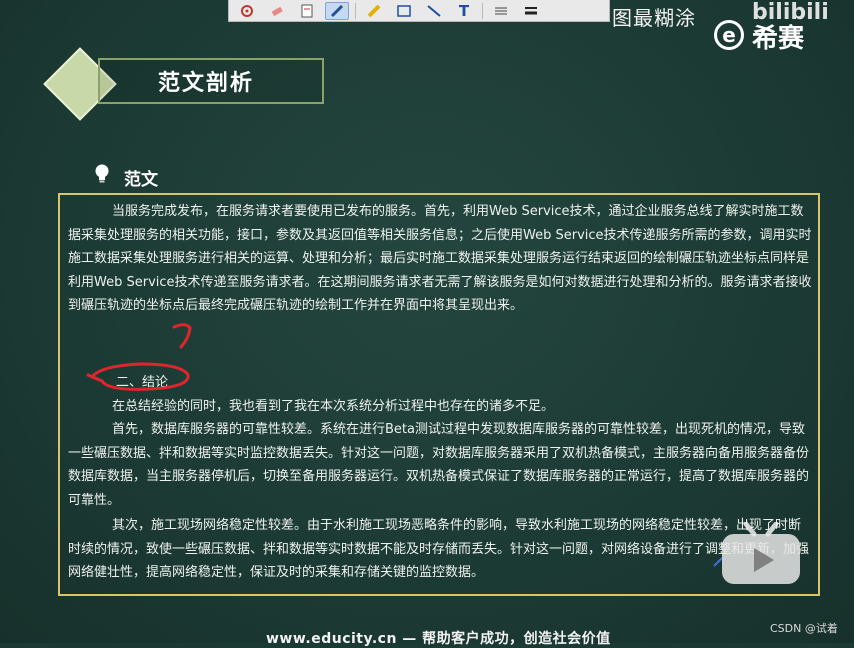  Describe the element at coordinates (142, 382) in the screenshot. I see `conclusion-heading: 二、结论` at that location.